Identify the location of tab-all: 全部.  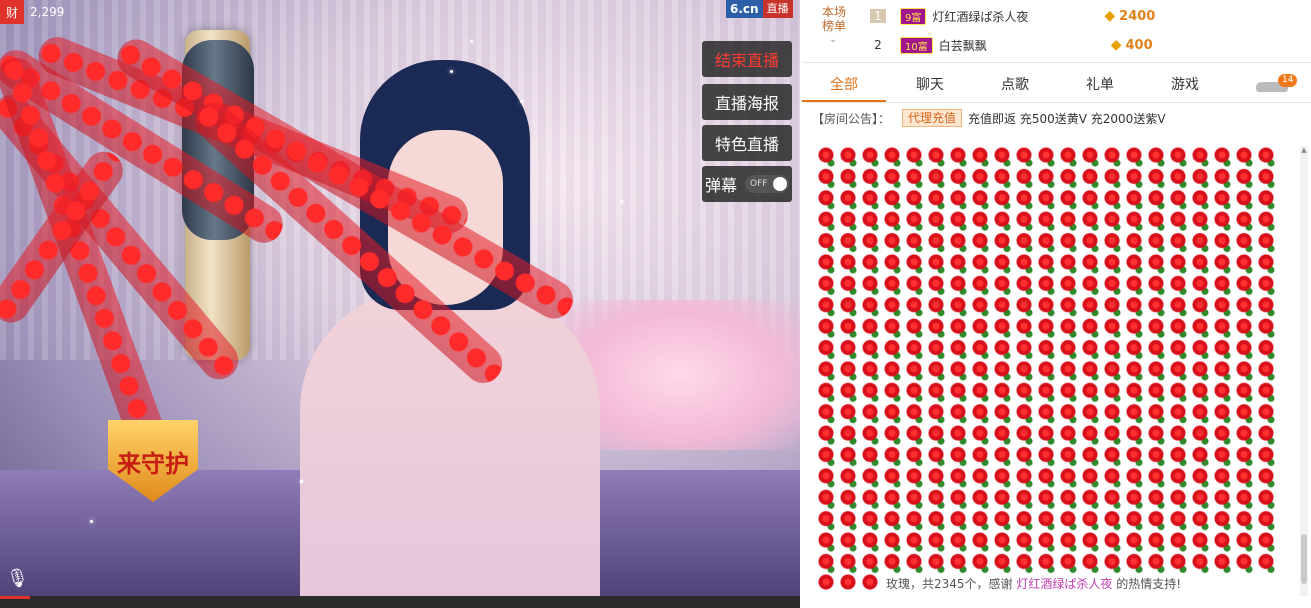
(844, 85).